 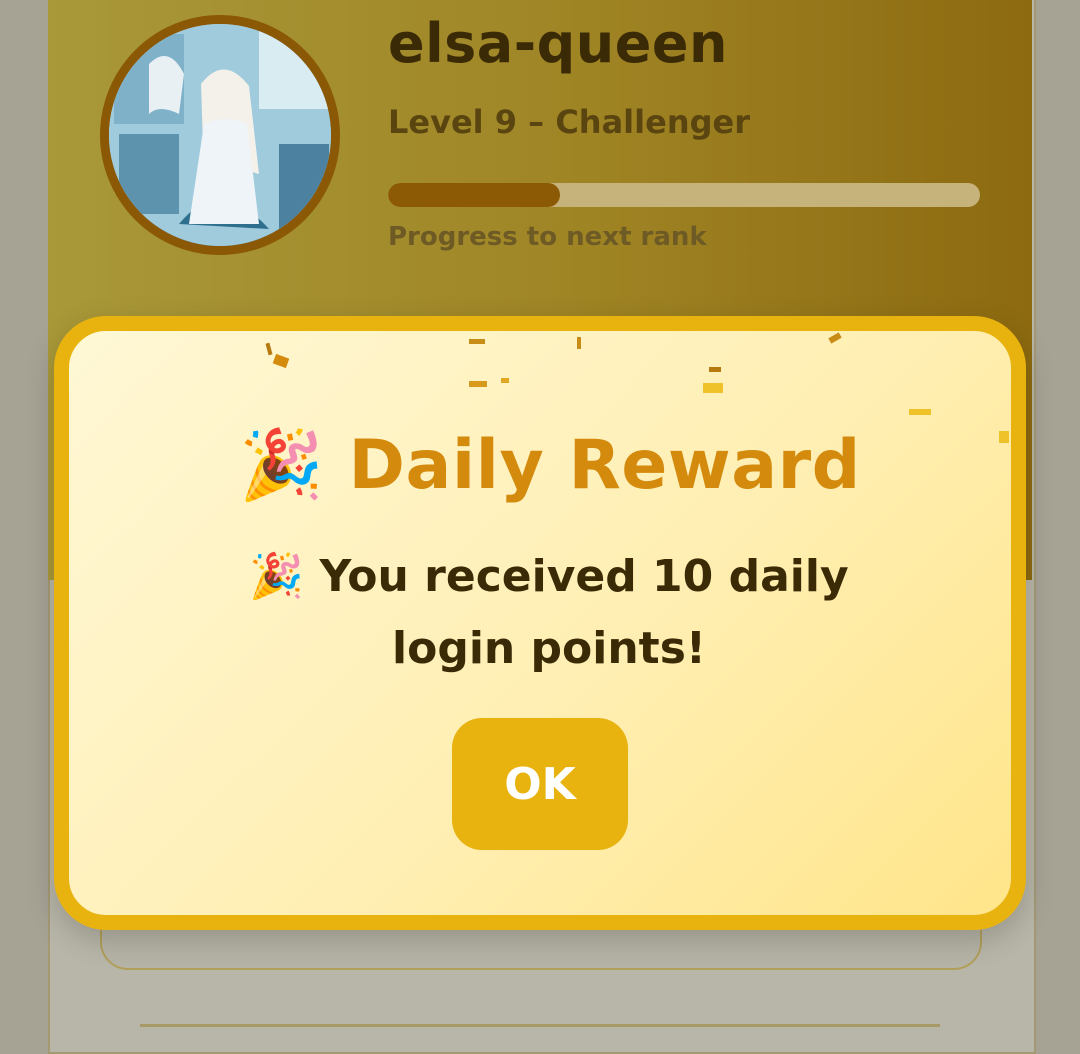 I want to click on reward-message: 🎉 You received 10 daily login points!, so click(x=549, y=612).